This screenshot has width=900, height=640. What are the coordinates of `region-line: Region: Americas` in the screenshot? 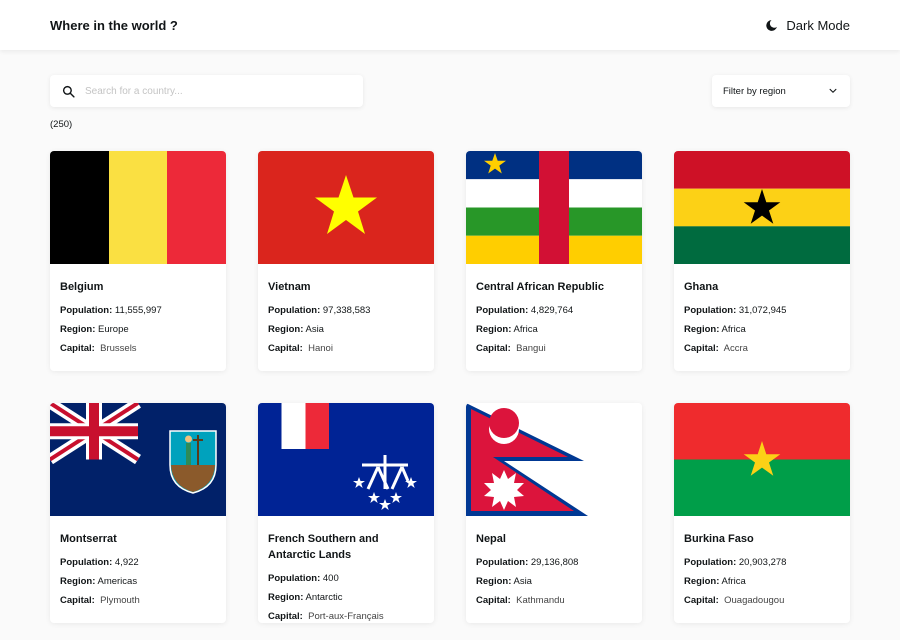 It's located at (99, 581).